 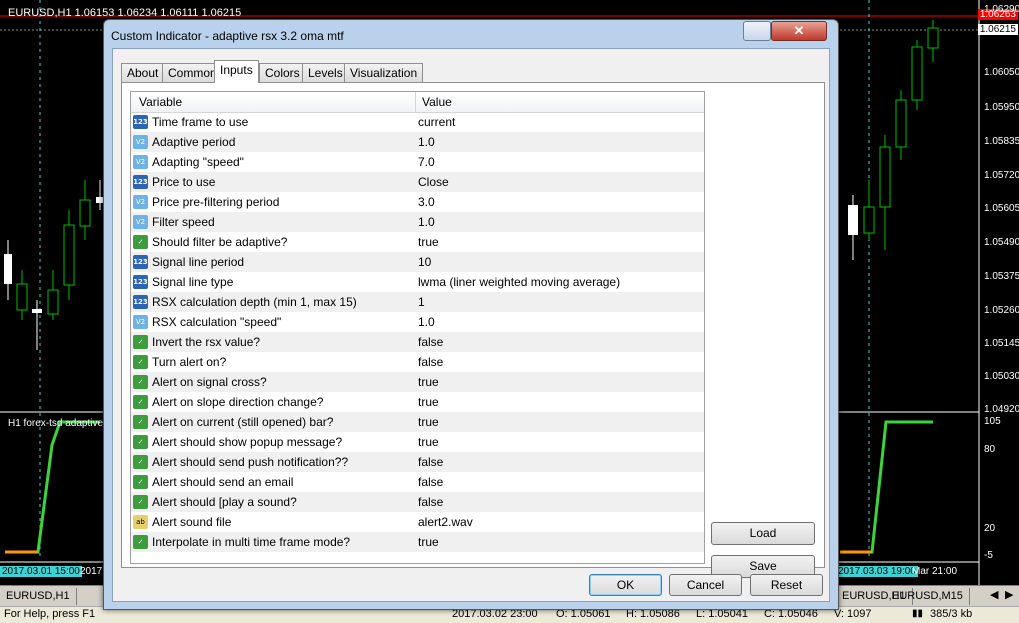 I want to click on input-row: ✓ Alert should show popup message? true, so click(x=417, y=442).